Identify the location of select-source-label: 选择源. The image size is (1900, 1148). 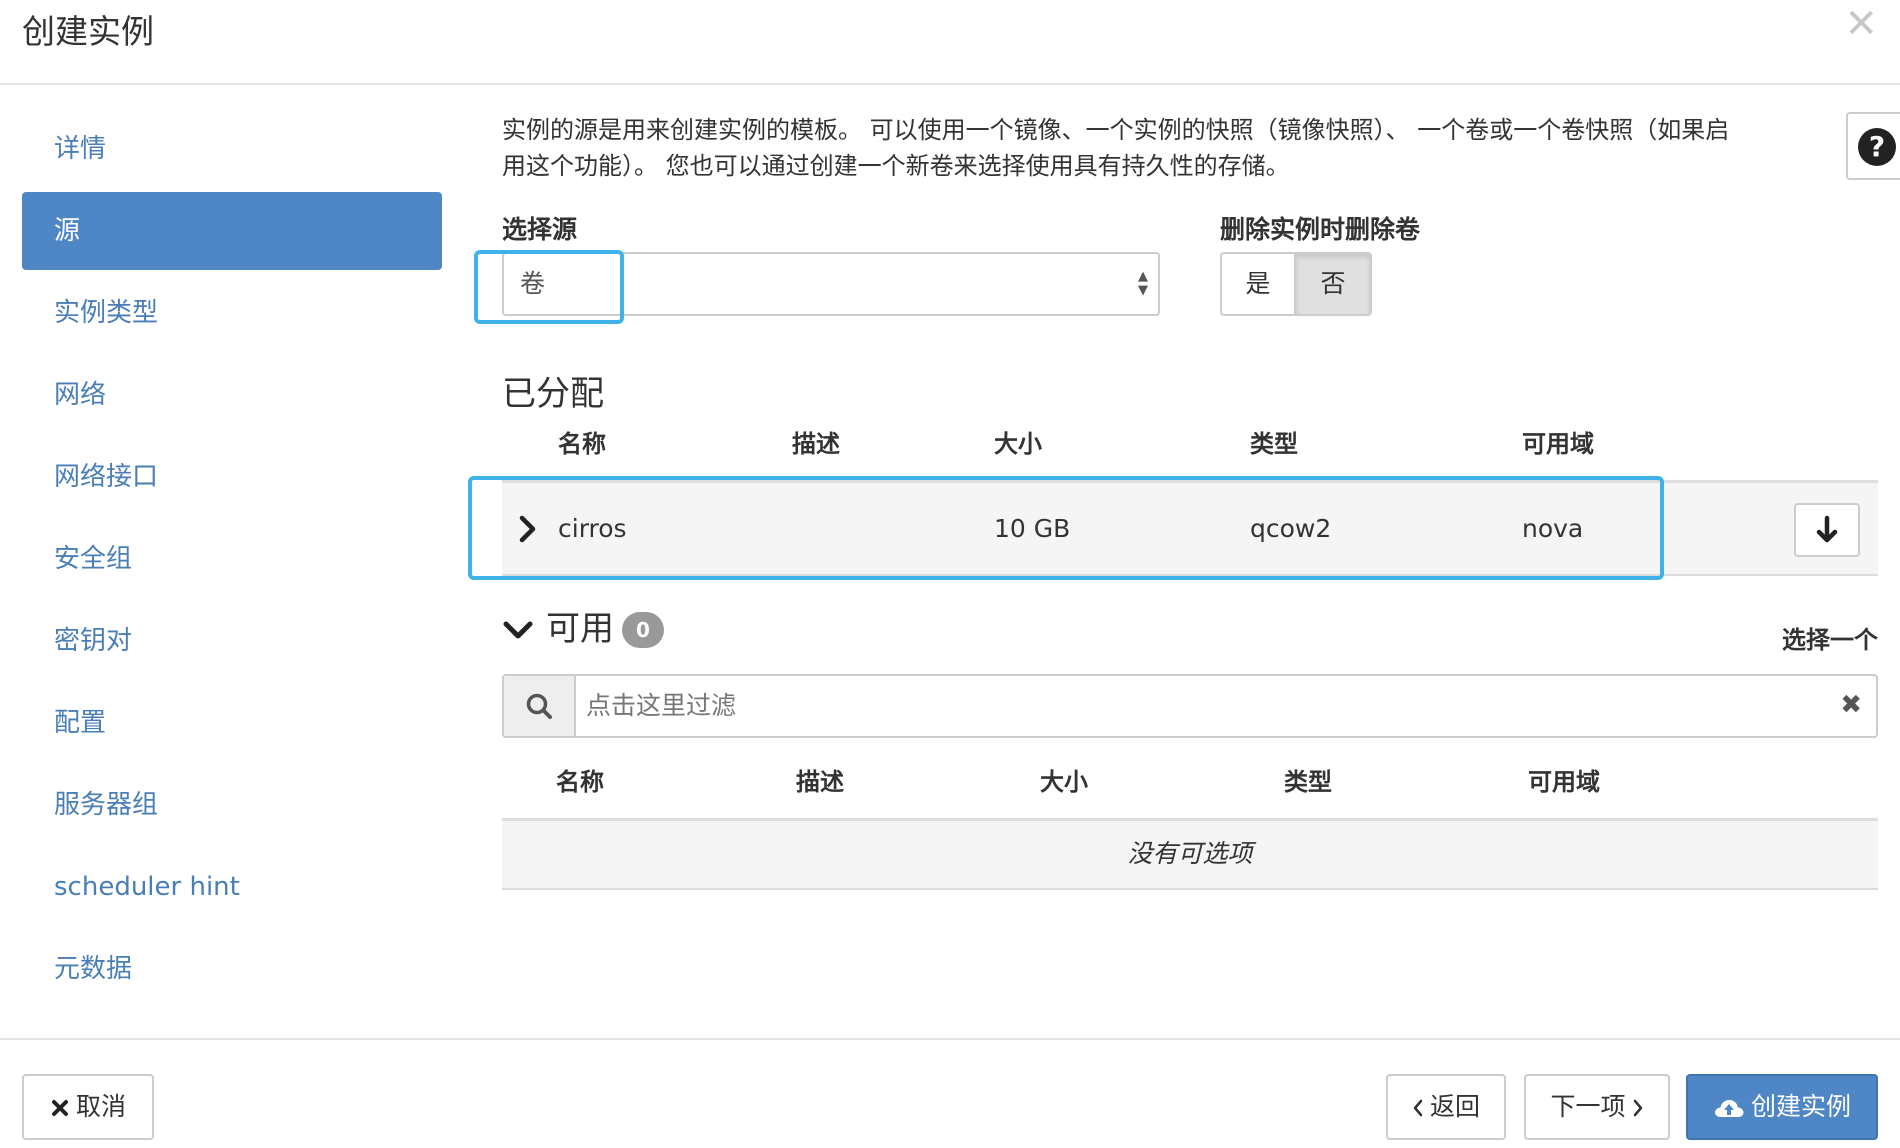
(540, 229).